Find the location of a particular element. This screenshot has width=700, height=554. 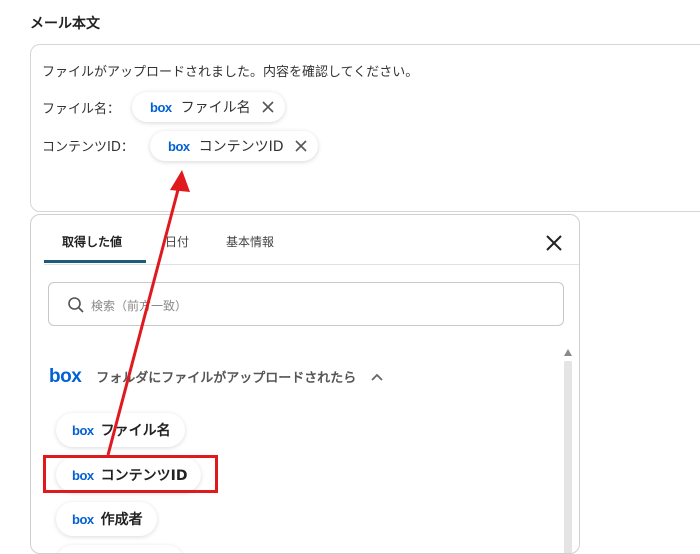

tab-date: 日付 is located at coordinates (177, 241).